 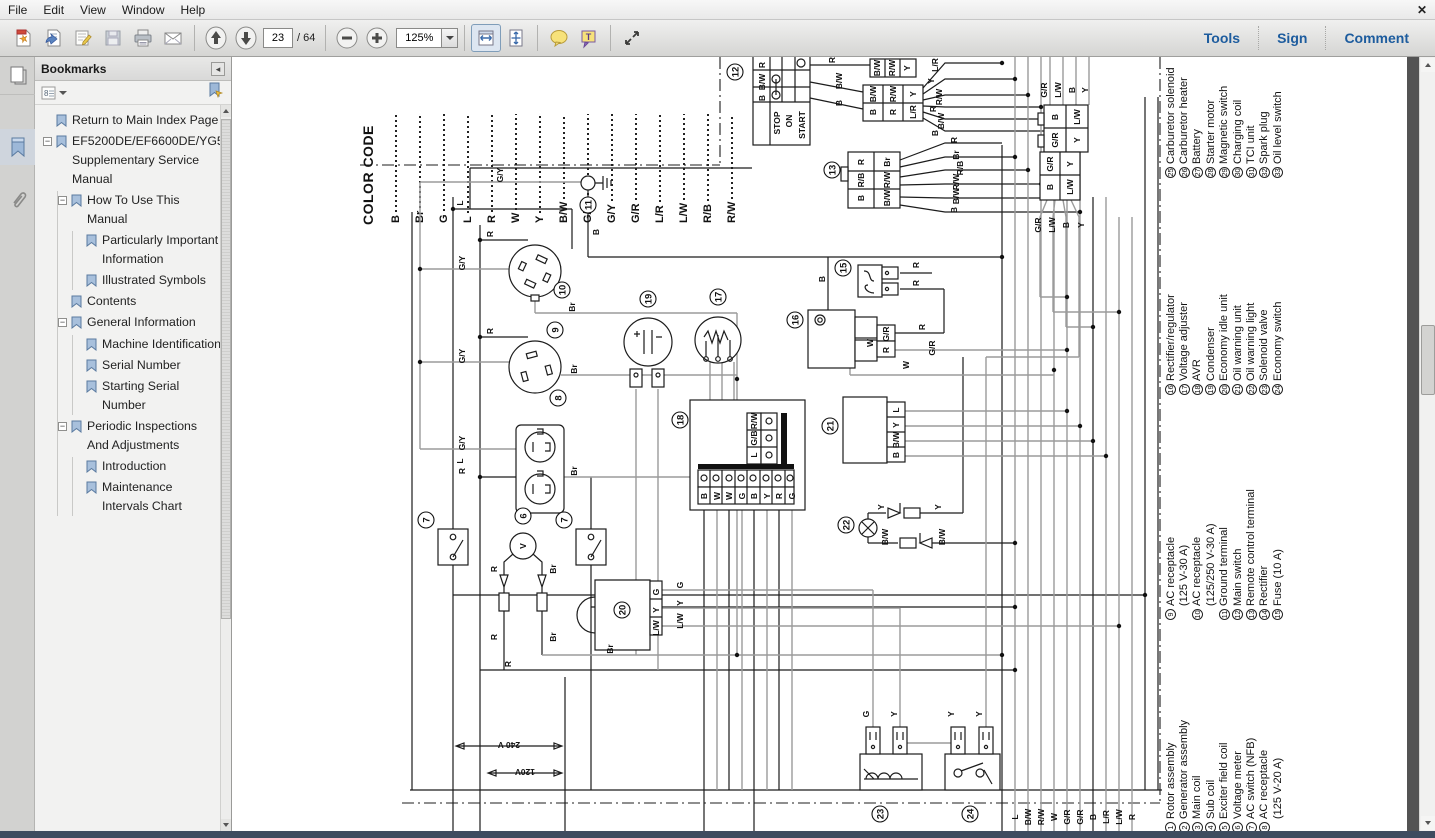 What do you see at coordinates (54, 93) in the screenshot?
I see `bookmark-options-icon: 8` at bounding box center [54, 93].